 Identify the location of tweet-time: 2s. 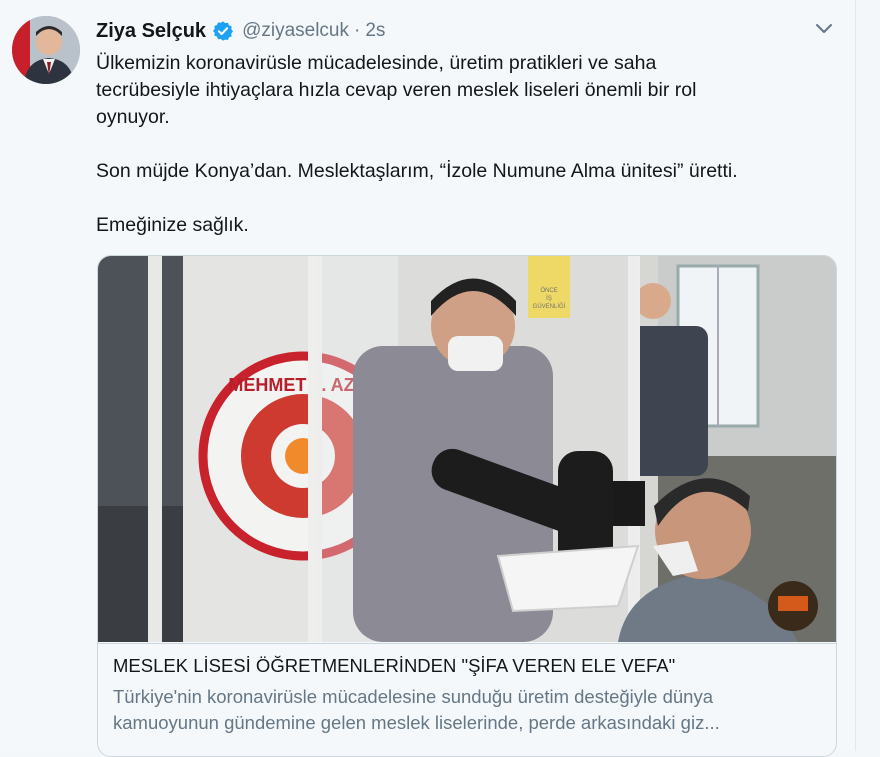
(375, 31).